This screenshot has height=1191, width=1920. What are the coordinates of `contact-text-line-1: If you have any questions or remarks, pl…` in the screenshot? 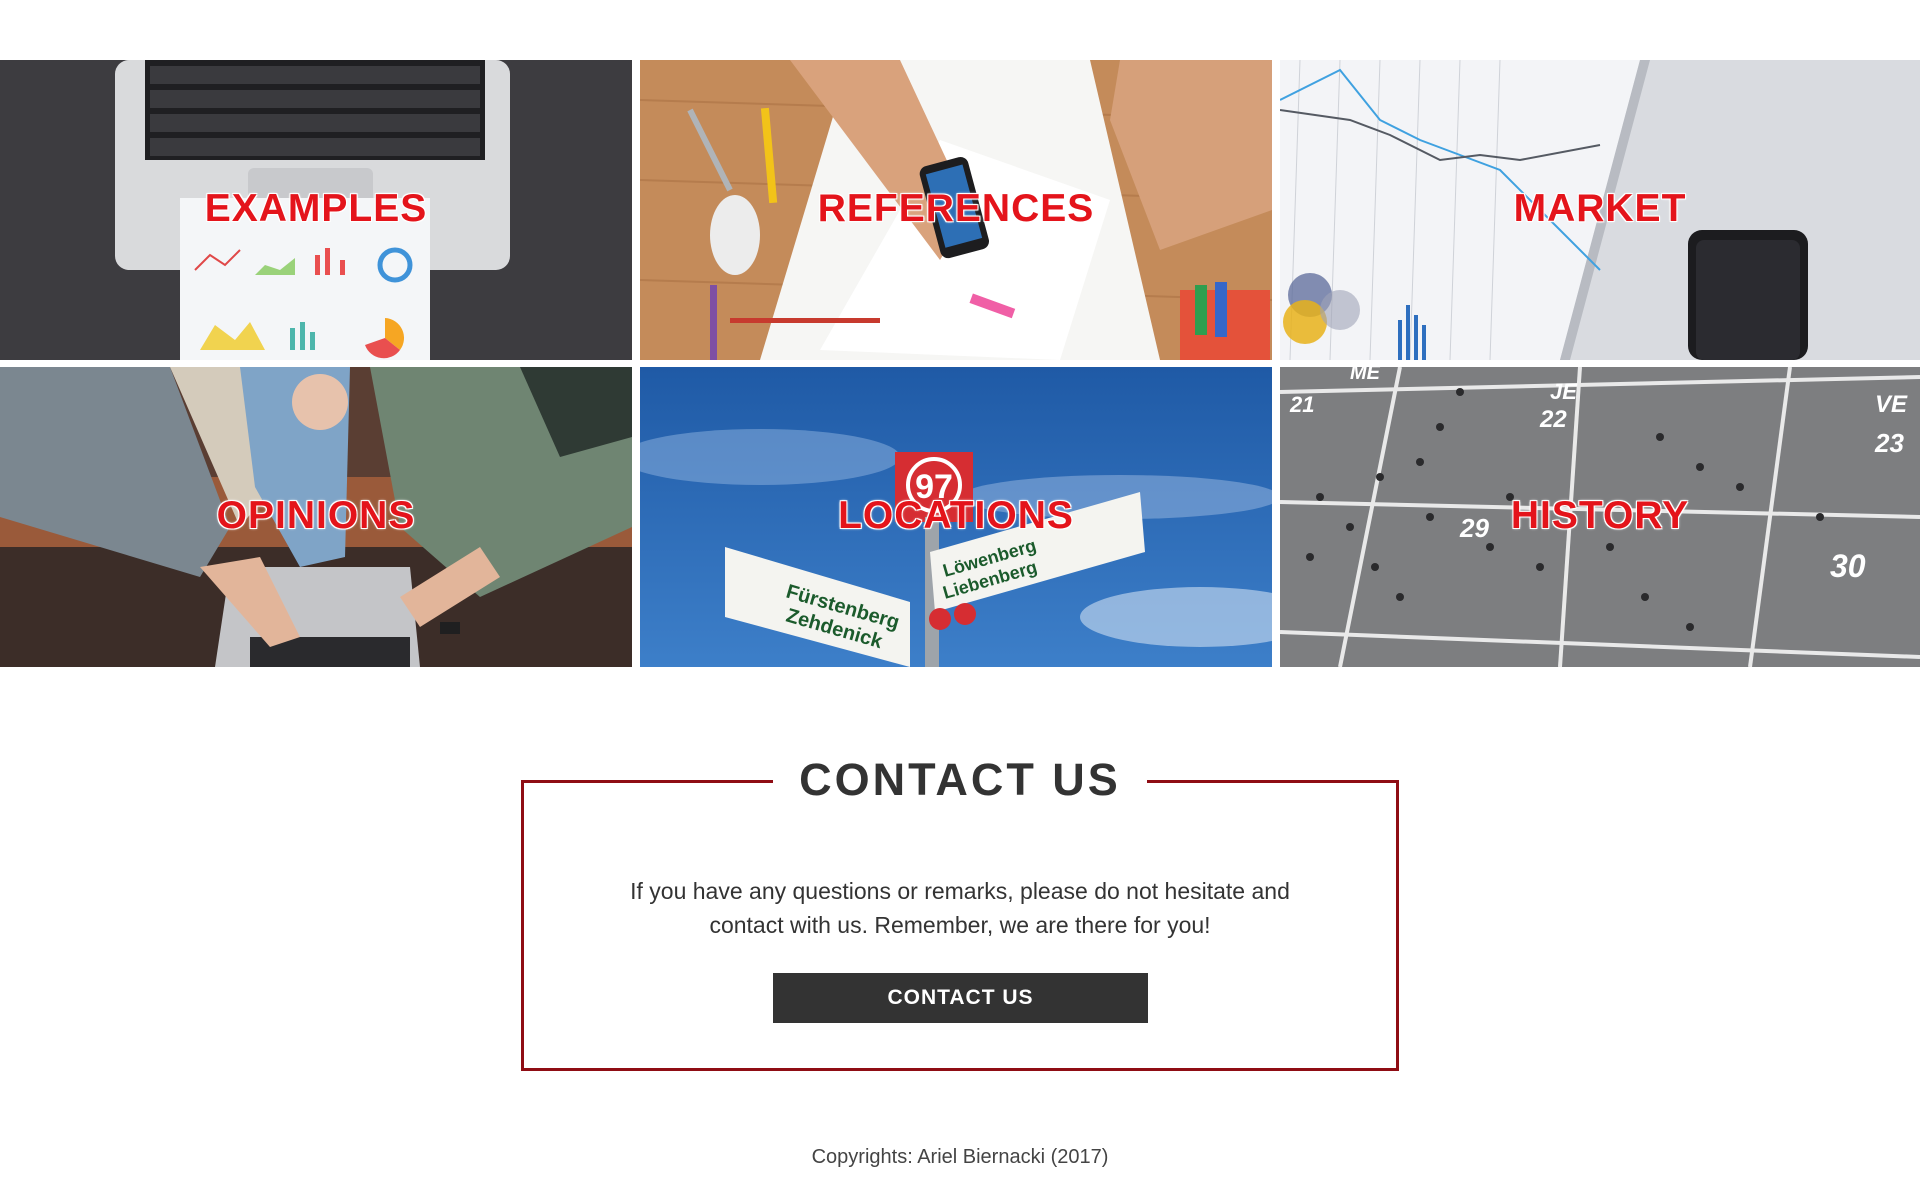 It's located at (960, 891).